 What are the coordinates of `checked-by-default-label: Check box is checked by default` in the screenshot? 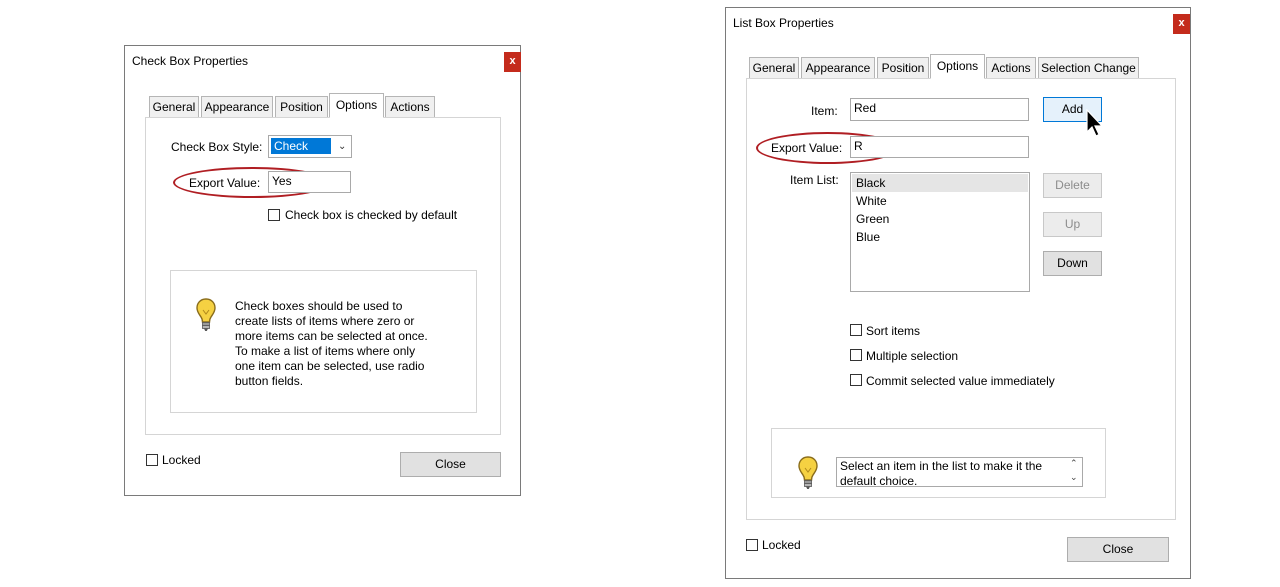 It's located at (371, 215).